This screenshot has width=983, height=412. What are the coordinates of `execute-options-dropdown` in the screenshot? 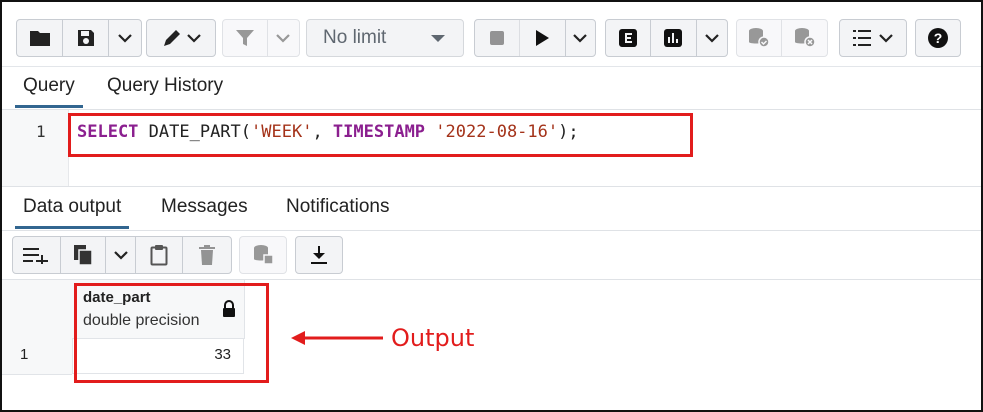 It's located at (581, 38).